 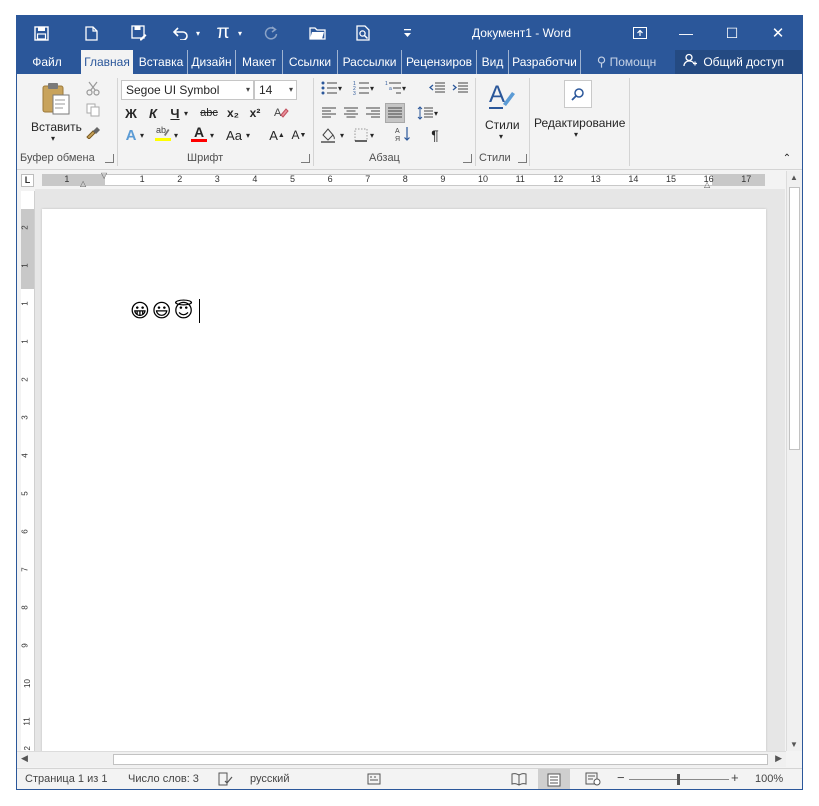 What do you see at coordinates (271, 33) in the screenshot?
I see `redo-icon` at bounding box center [271, 33].